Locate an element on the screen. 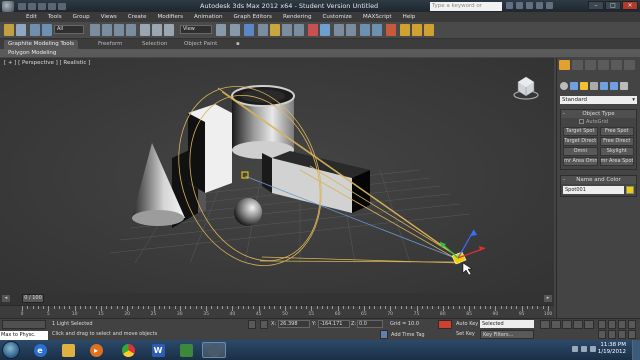  volume-icon is located at coordinates (593, 349).